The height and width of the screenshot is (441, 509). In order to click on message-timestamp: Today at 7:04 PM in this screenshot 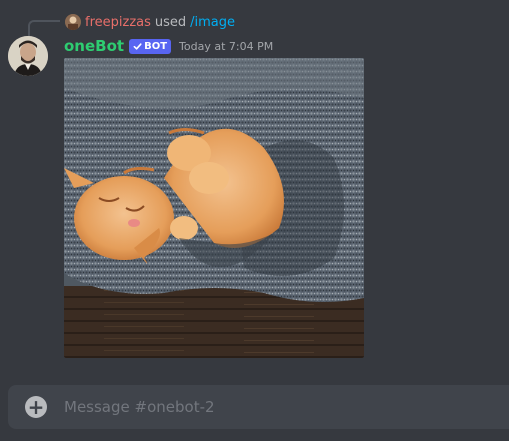, I will do `click(226, 46)`.